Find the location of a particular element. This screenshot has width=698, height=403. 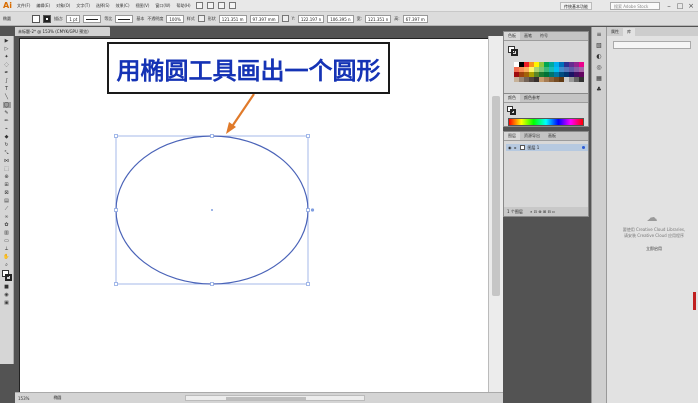

color-panel: 颜色 颜色参考 is located at coordinates (546, 110).